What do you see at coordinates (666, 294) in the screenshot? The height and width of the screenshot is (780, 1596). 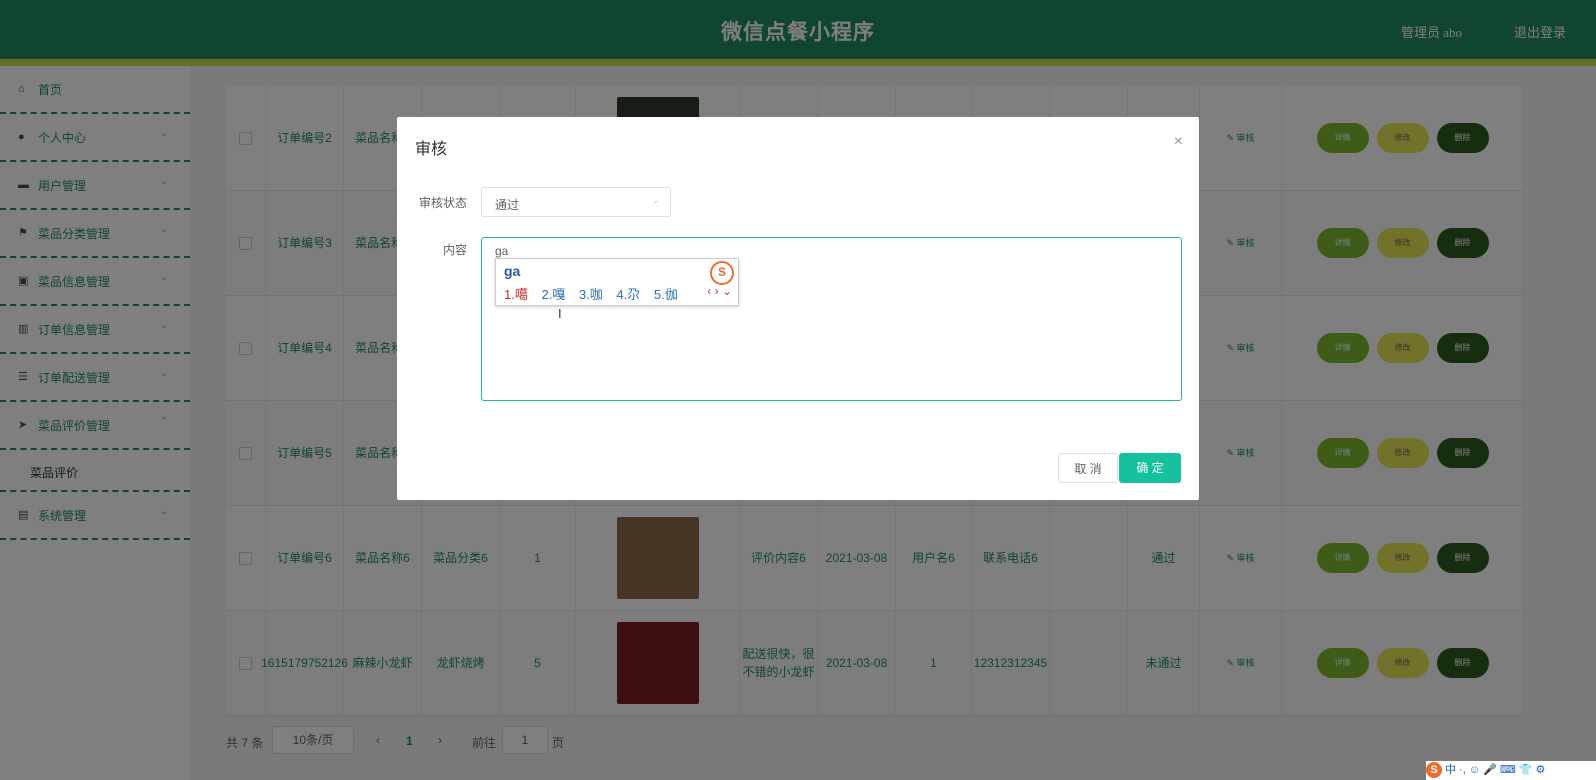 I see `ime-candidate: 5.伽` at bounding box center [666, 294].